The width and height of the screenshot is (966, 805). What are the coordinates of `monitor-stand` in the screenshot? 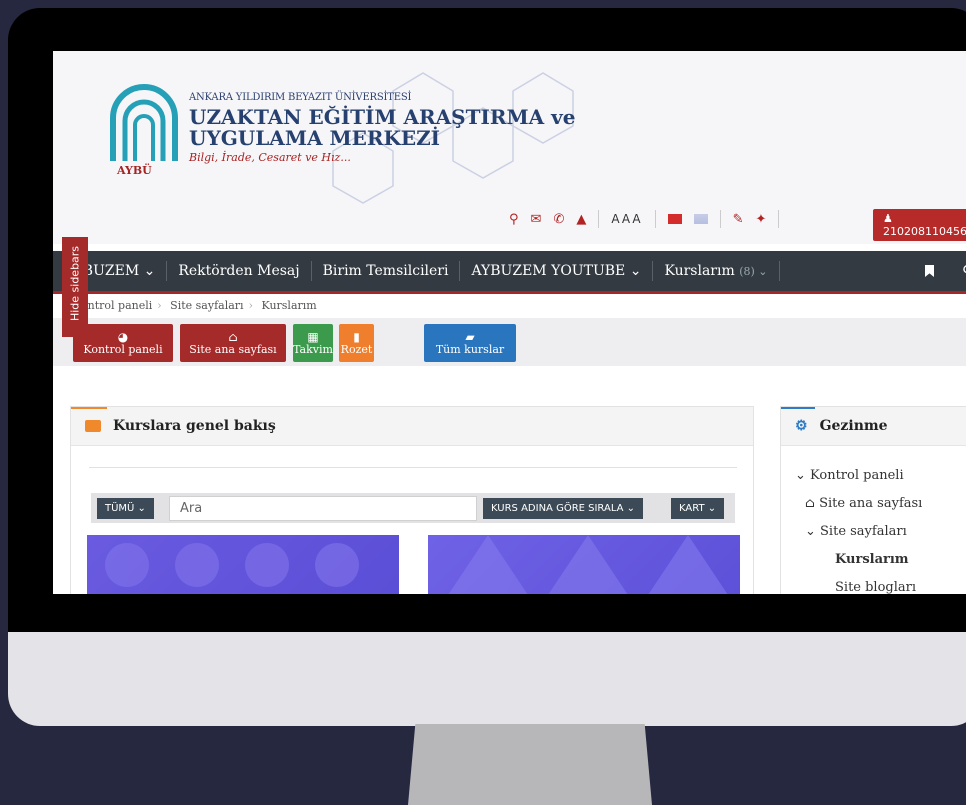 It's located at (530, 764).